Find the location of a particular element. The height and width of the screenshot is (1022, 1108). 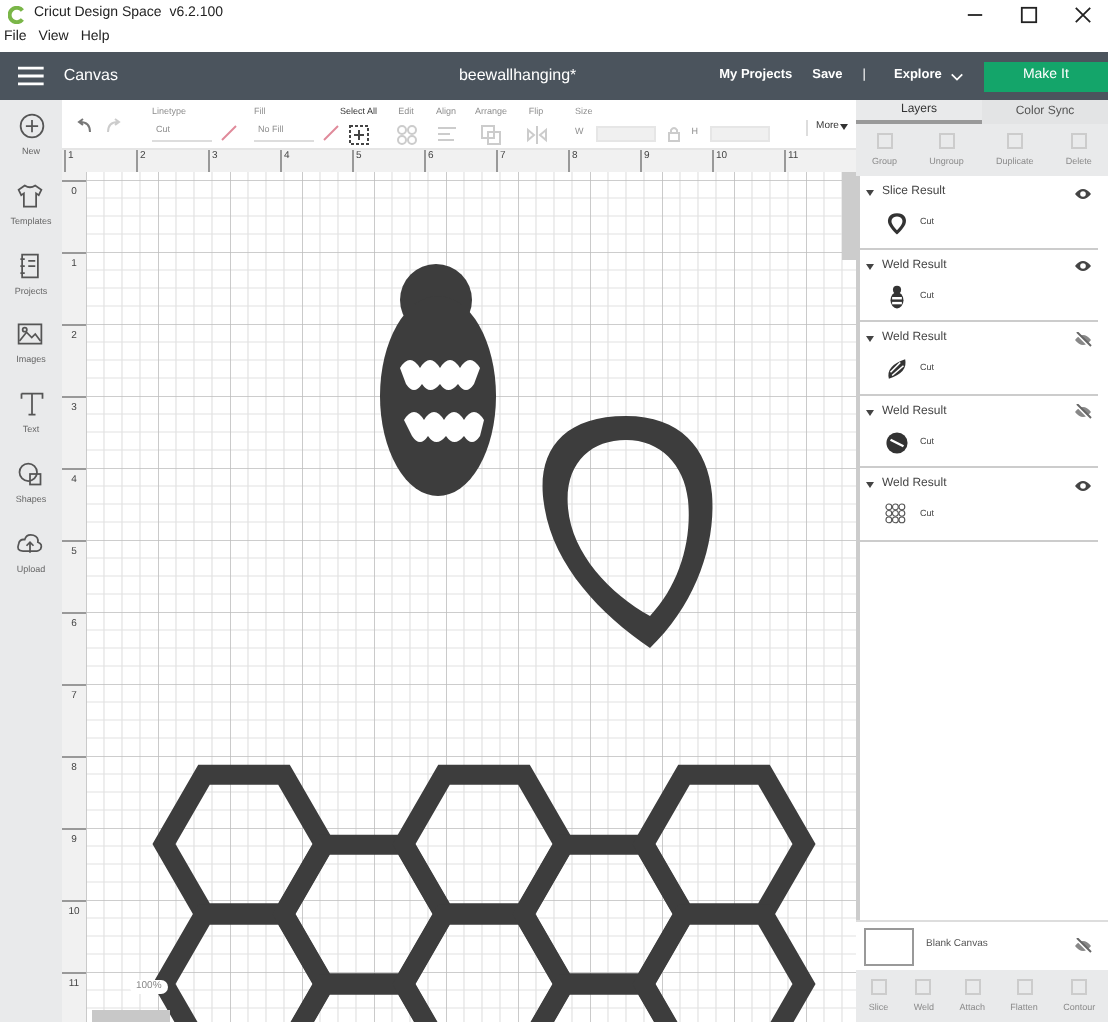

vertical-scrollbar is located at coordinates (849, 216).